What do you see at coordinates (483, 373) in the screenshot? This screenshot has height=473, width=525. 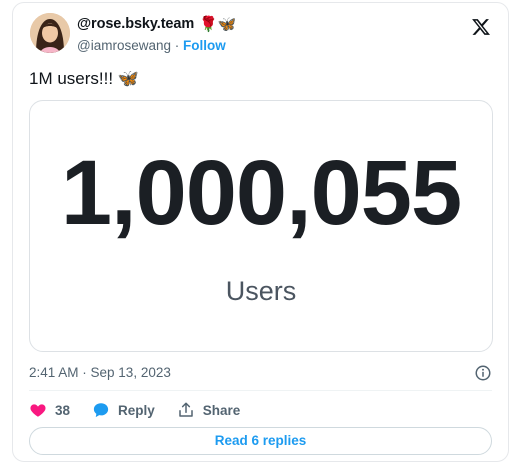 I see `info-icon` at bounding box center [483, 373].